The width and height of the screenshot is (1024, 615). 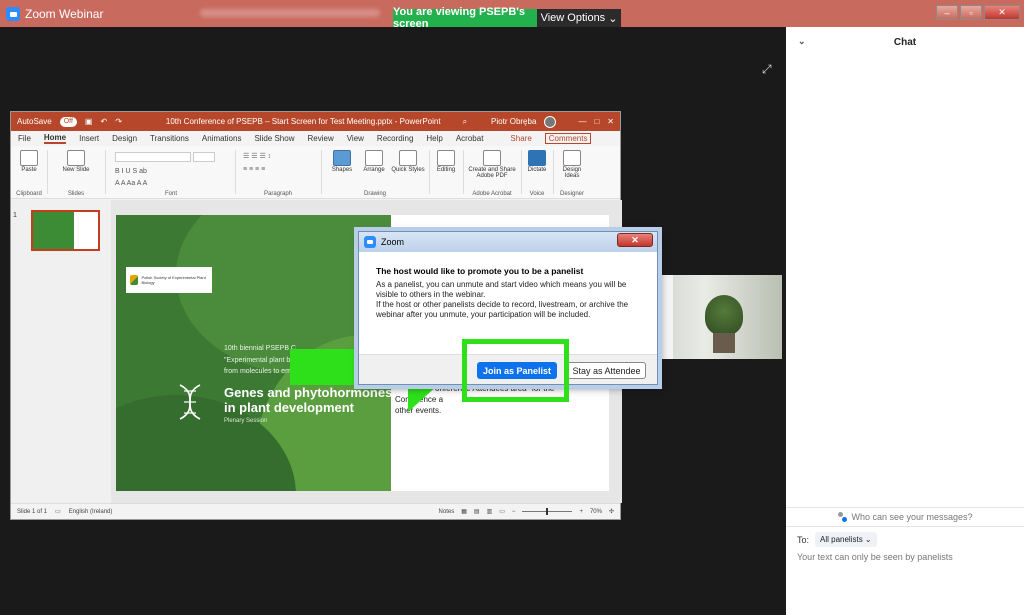 What do you see at coordinates (320, 138) in the screenshot?
I see `tab-review: Review` at bounding box center [320, 138].